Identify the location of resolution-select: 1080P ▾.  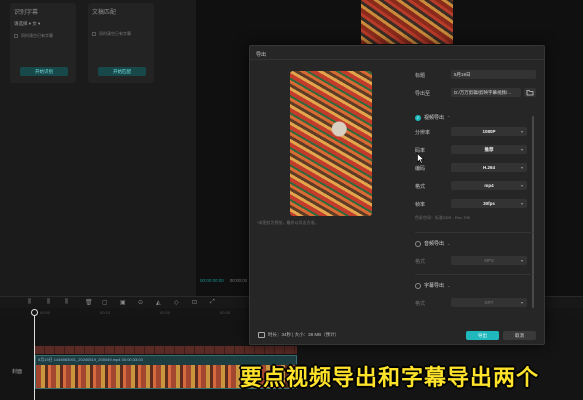
(489, 131).